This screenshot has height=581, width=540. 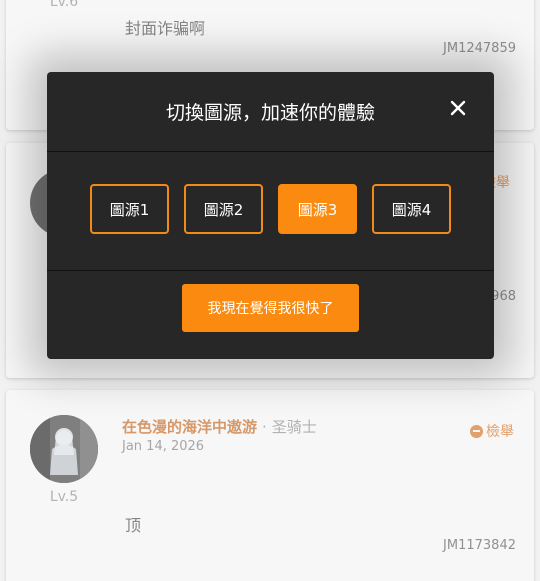 I want to click on source-1-button: 圖源1, so click(x=129, y=209).